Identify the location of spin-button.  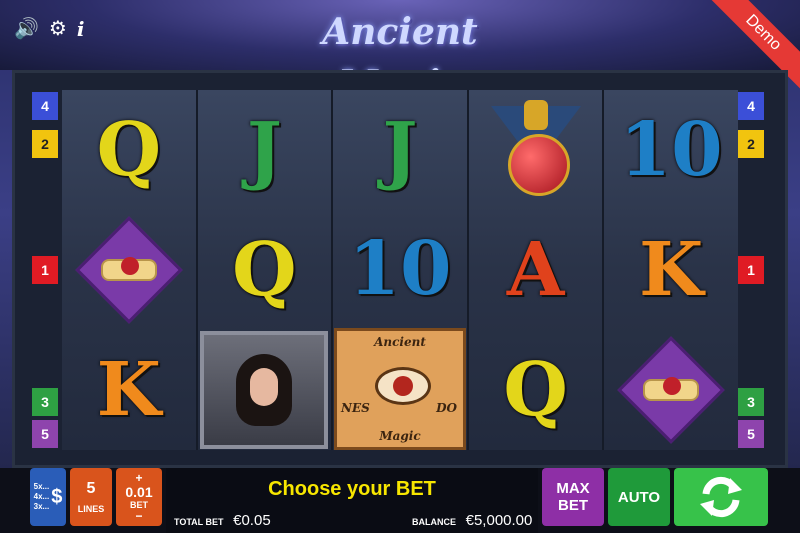
(721, 497).